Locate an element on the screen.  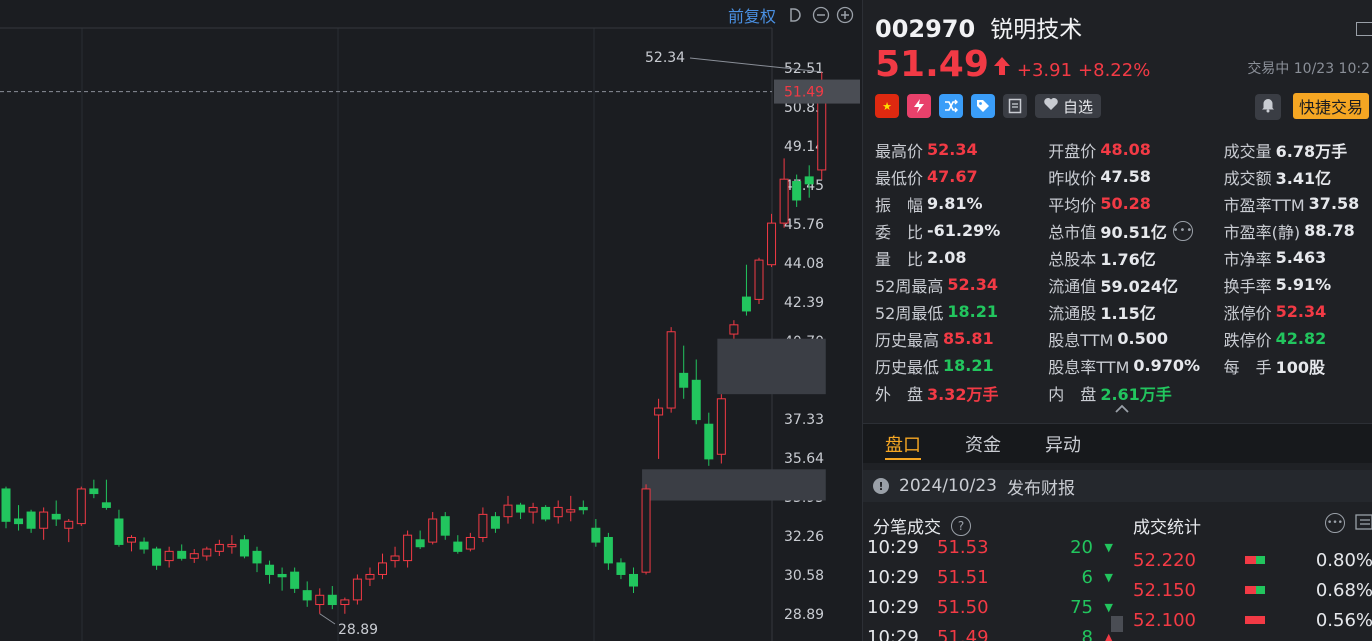
adjust-mode-button: 前复权 is located at coordinates (752, 15).